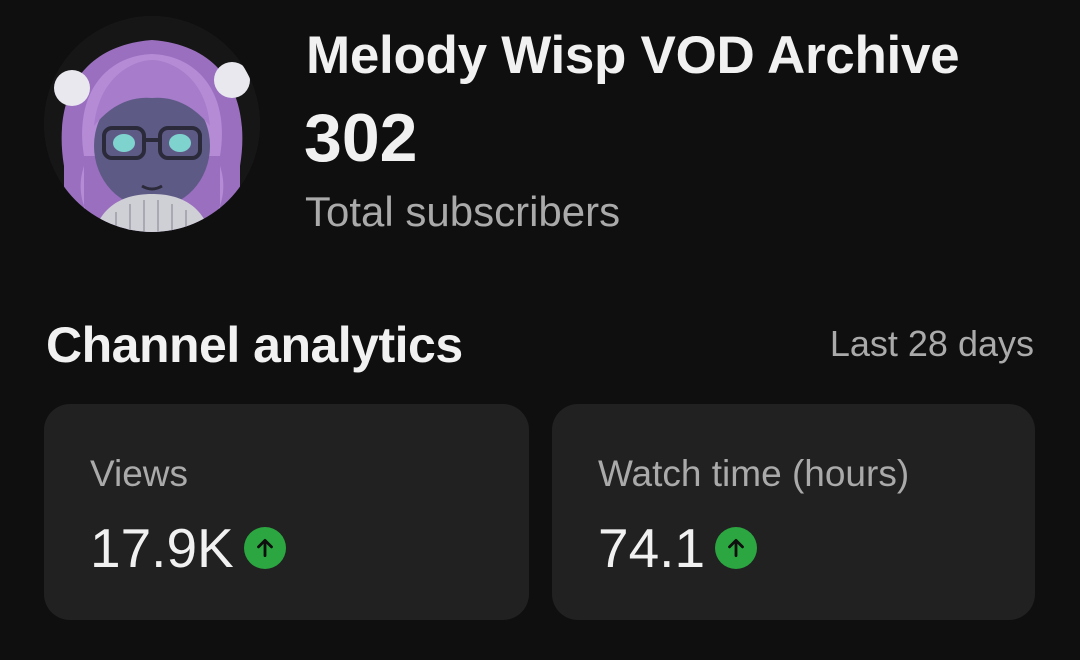 This screenshot has height=660, width=1080. What do you see at coordinates (932, 344) in the screenshot?
I see `date-range-label: Last 28 days` at bounding box center [932, 344].